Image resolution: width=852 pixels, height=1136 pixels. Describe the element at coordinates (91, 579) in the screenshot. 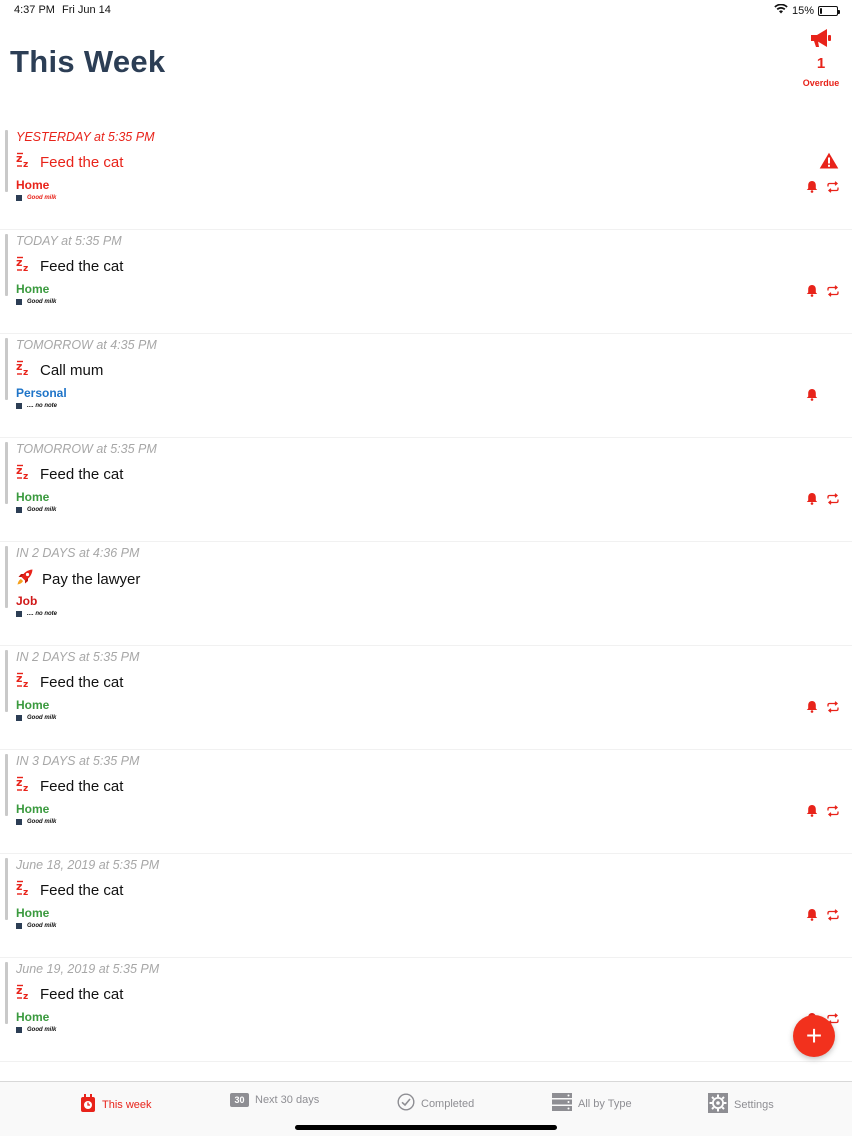

I see `item-title: Pay the lawyer` at that location.